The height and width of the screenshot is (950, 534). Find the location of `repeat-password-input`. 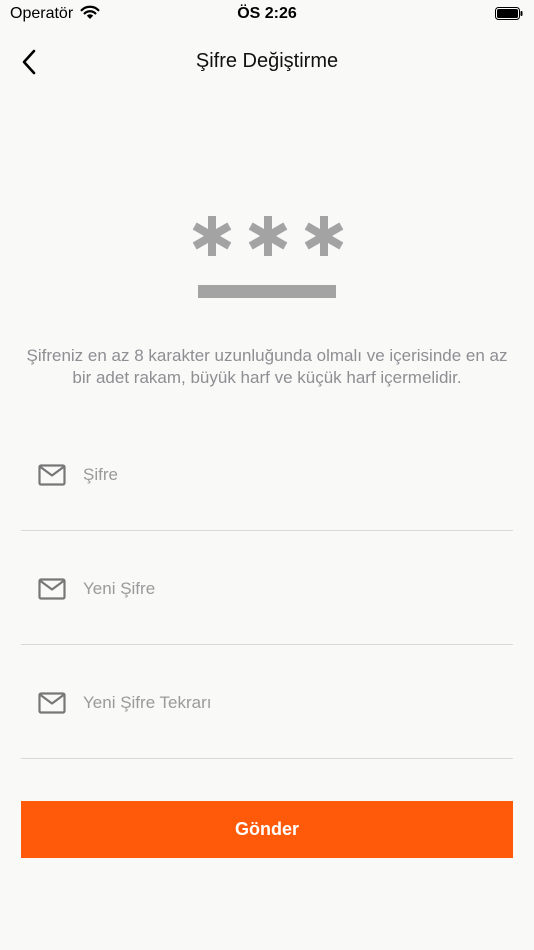

repeat-password-input is located at coordinates (293, 703).